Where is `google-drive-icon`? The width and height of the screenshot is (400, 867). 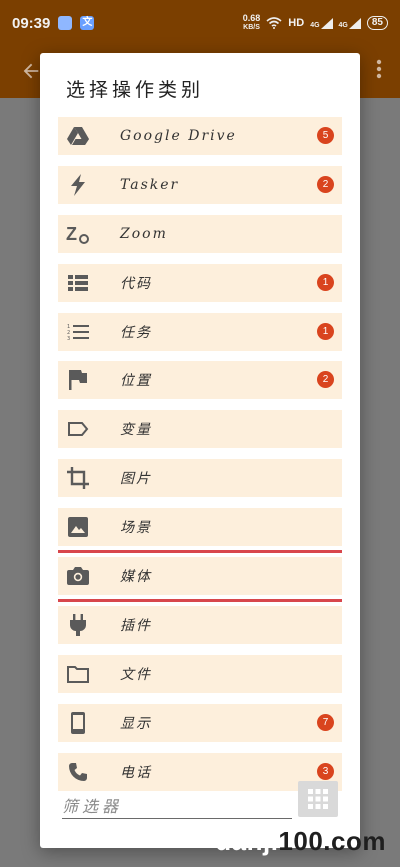 google-drive-icon is located at coordinates (78, 136).